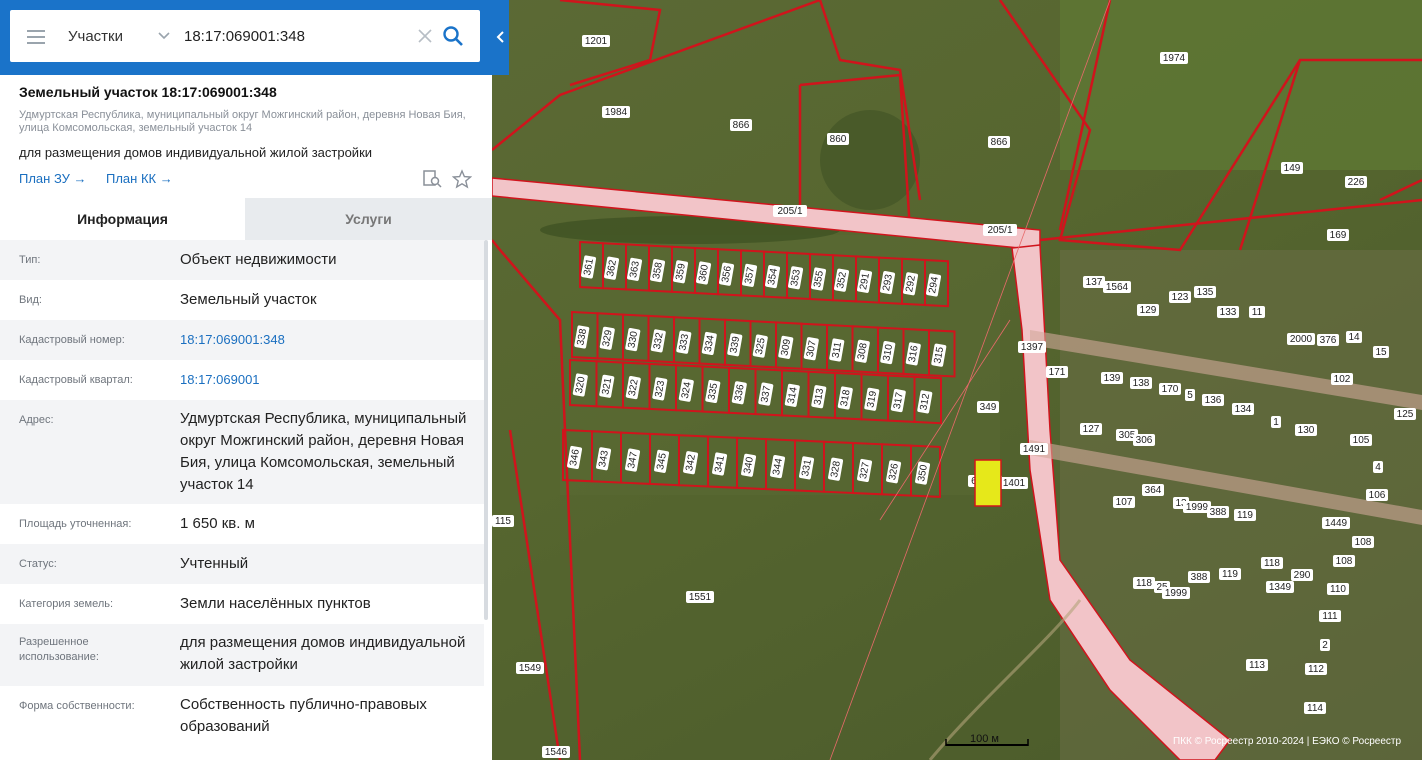  I want to click on parcel-label: 15, so click(1381, 352).